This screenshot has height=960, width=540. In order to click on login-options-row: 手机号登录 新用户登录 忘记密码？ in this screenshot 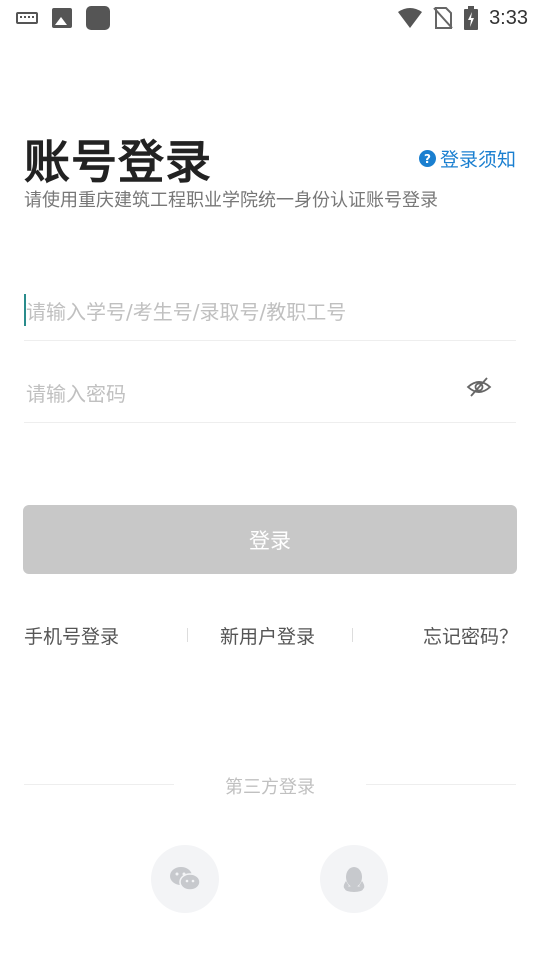, I will do `click(271, 636)`.